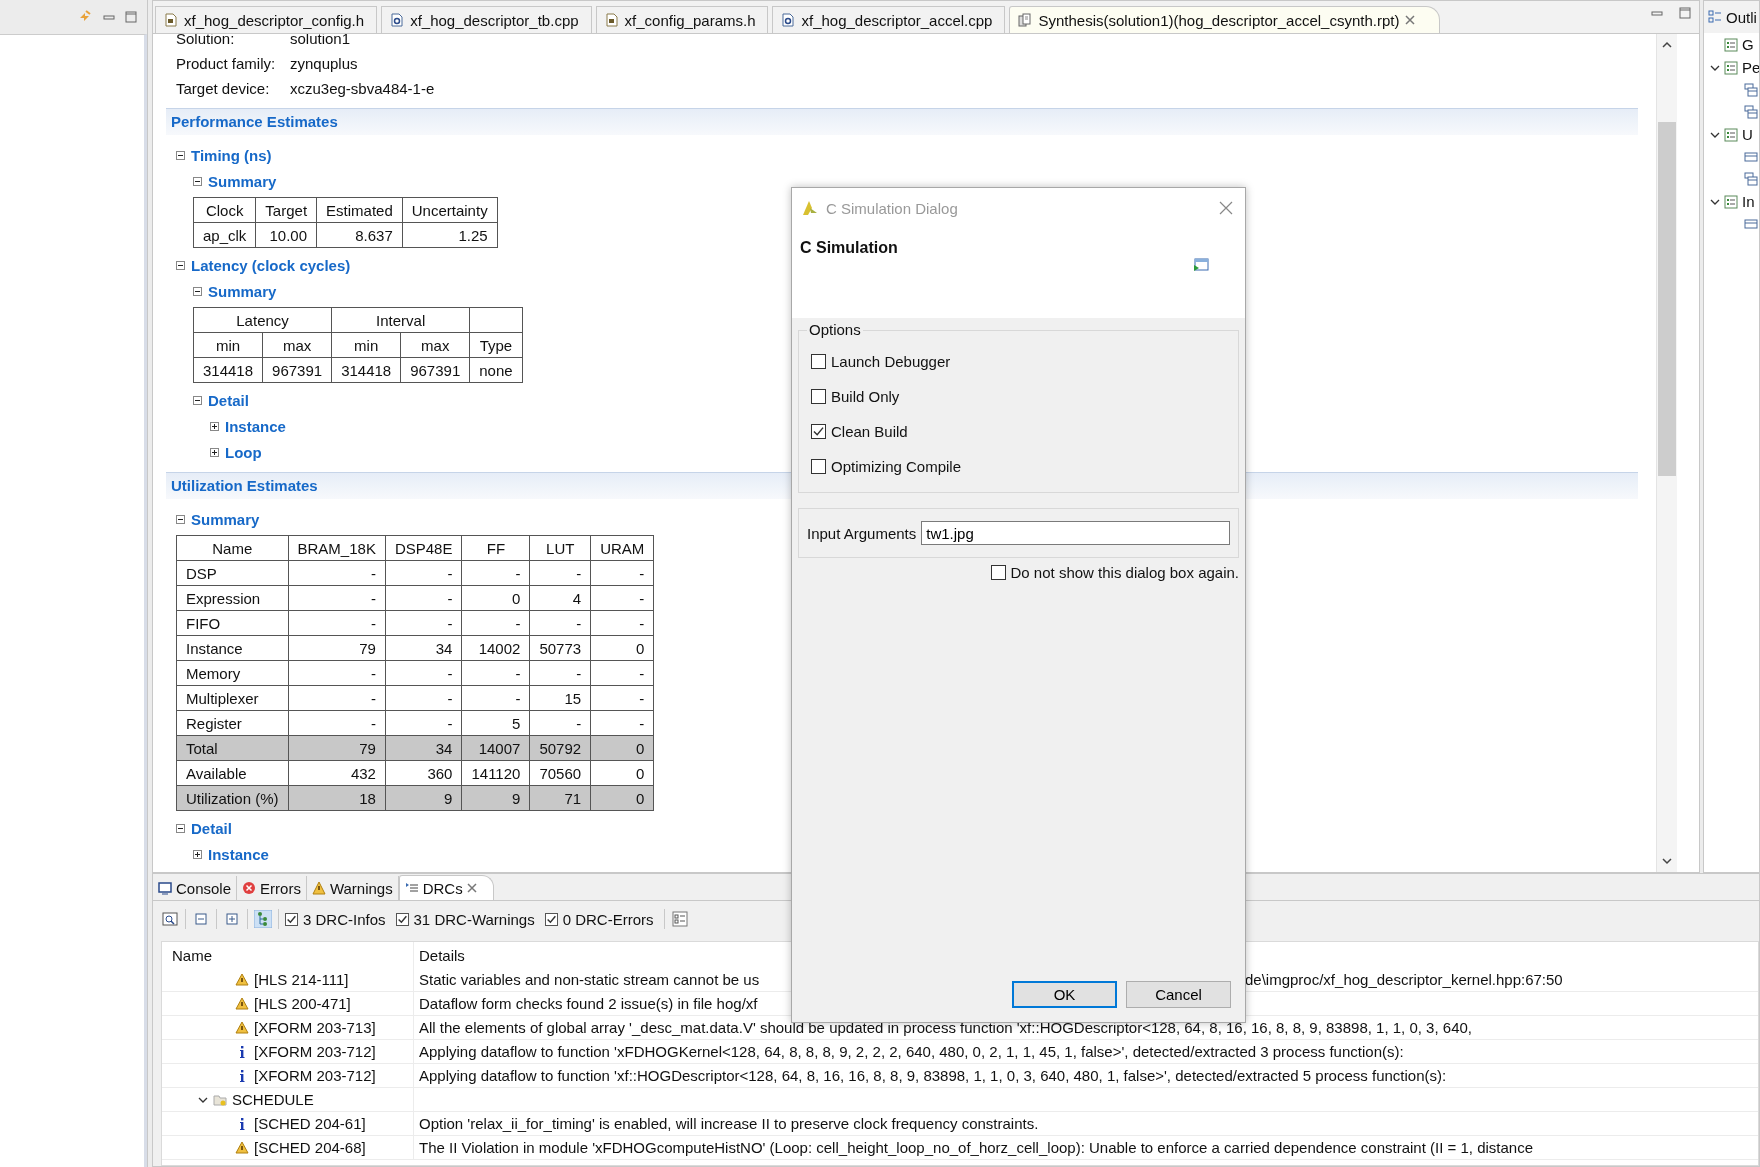 Image resolution: width=1760 pixels, height=1167 pixels. Describe the element at coordinates (232, 919) in the screenshot. I see `expand-all-icon` at that location.